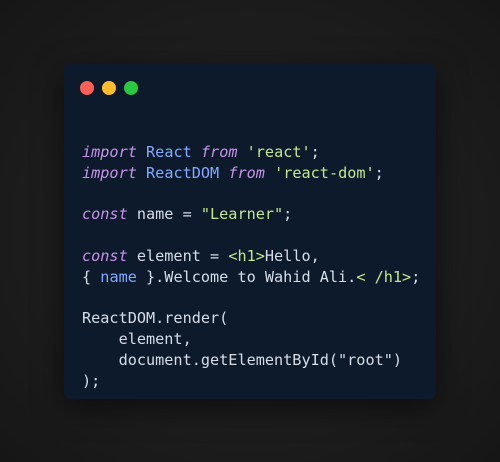 The height and width of the screenshot is (462, 500). I want to click on code-line: document.getElementById("root"), so click(257, 360).